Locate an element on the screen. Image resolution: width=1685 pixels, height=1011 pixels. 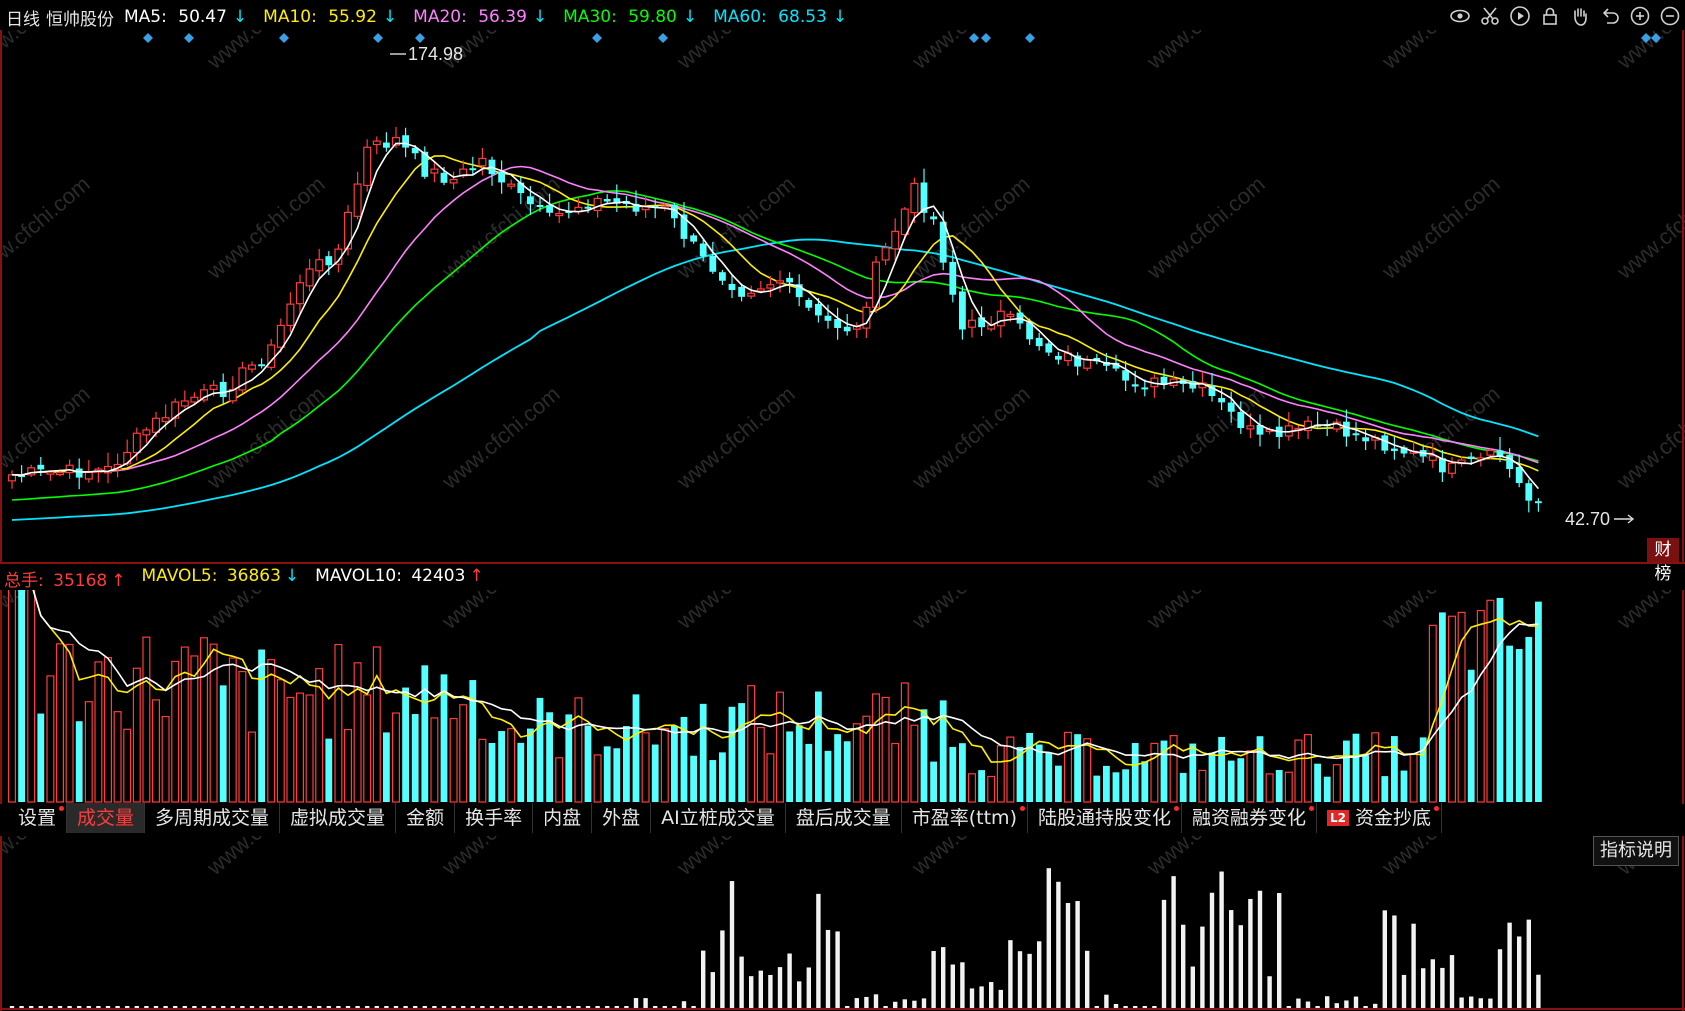
tab-5: 换手率 is located at coordinates (494, 818).